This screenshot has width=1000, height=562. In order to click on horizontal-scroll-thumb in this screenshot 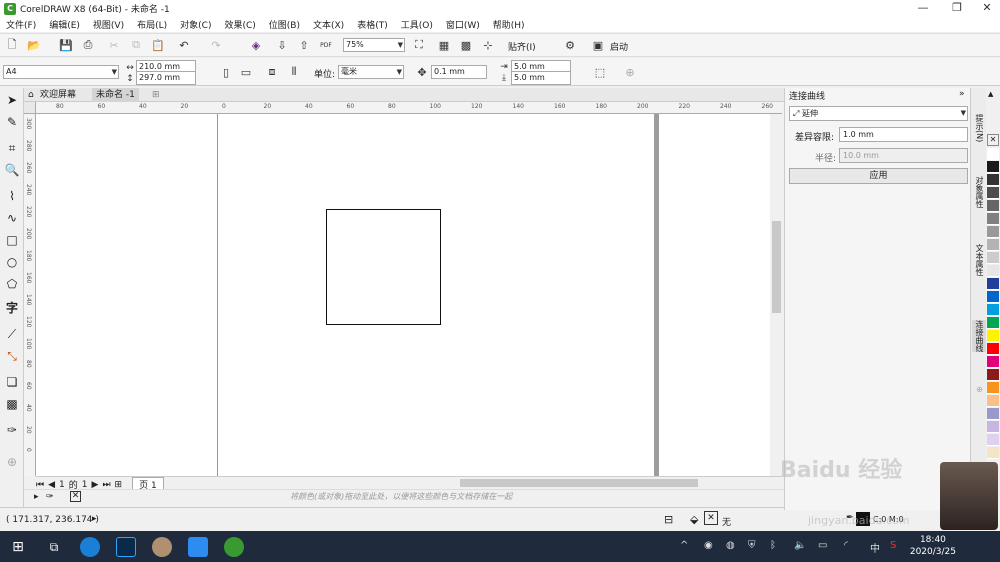, I will do `click(579, 483)`.